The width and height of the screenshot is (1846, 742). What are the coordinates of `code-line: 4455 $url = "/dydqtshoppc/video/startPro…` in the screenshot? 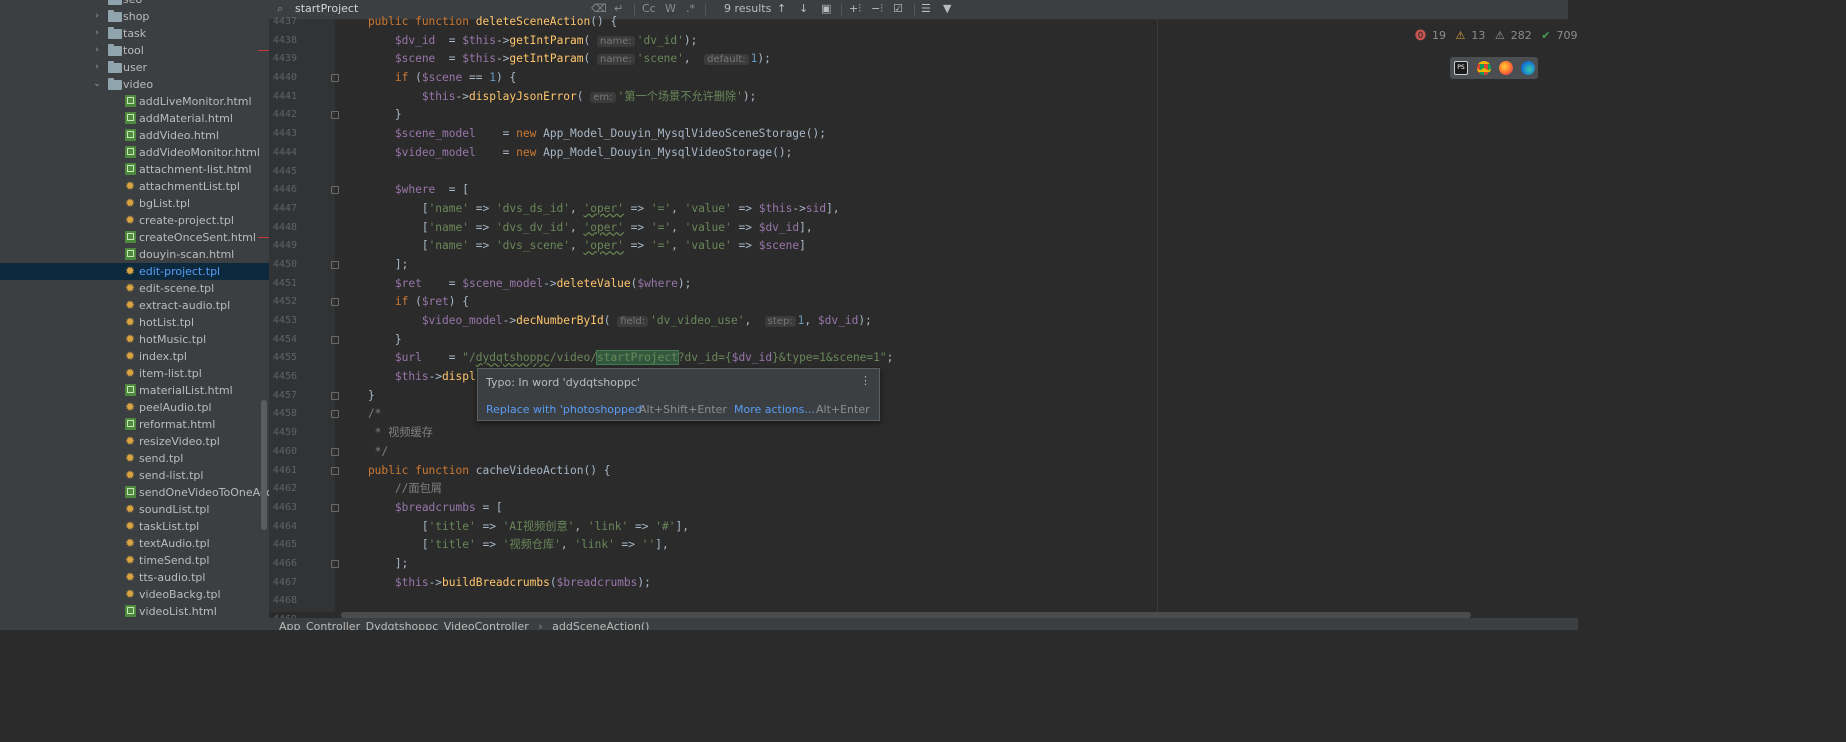 It's located at (918, 358).